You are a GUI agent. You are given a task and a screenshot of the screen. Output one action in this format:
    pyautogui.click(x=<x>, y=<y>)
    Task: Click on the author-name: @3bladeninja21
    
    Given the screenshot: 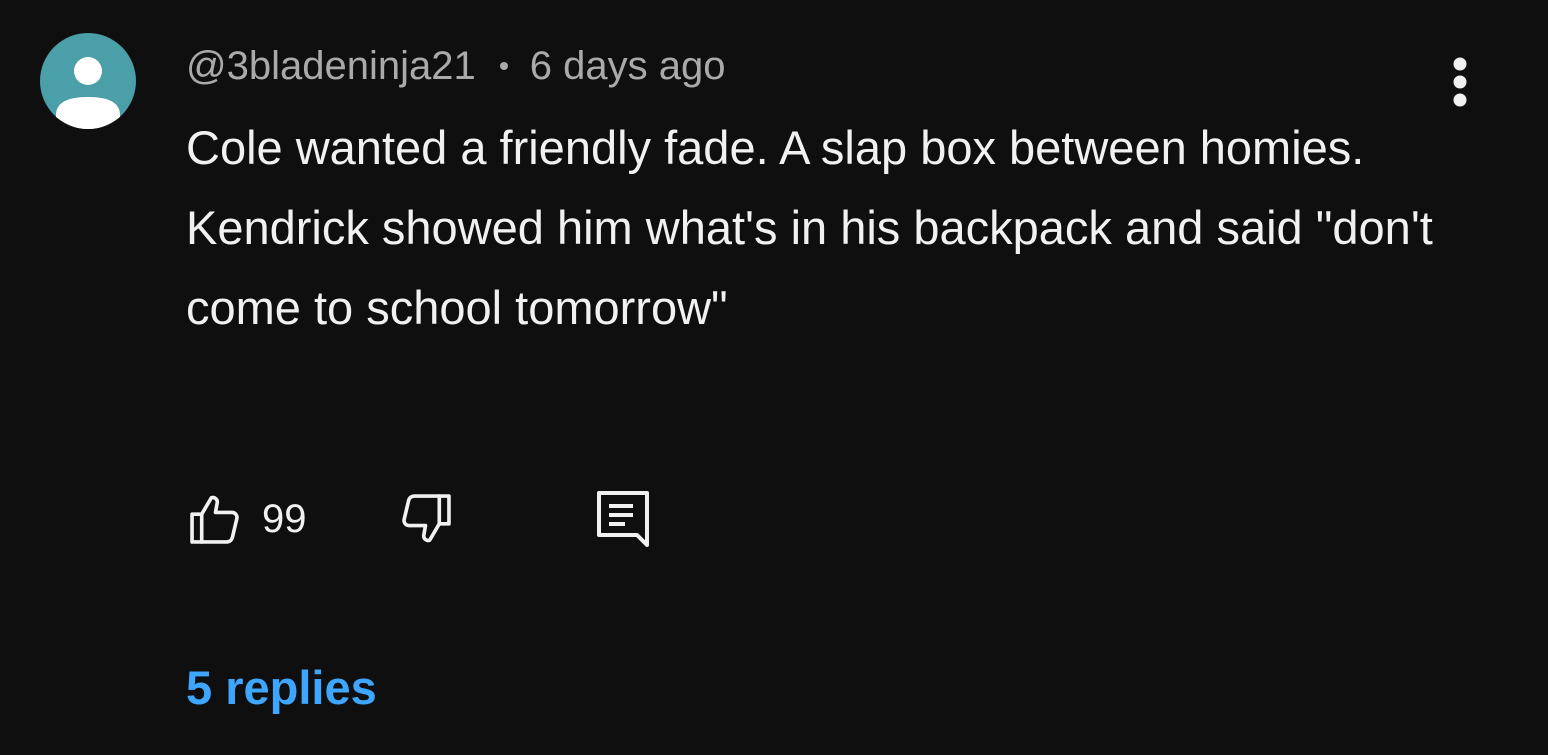 What is the action you would take?
    pyautogui.click(x=331, y=66)
    